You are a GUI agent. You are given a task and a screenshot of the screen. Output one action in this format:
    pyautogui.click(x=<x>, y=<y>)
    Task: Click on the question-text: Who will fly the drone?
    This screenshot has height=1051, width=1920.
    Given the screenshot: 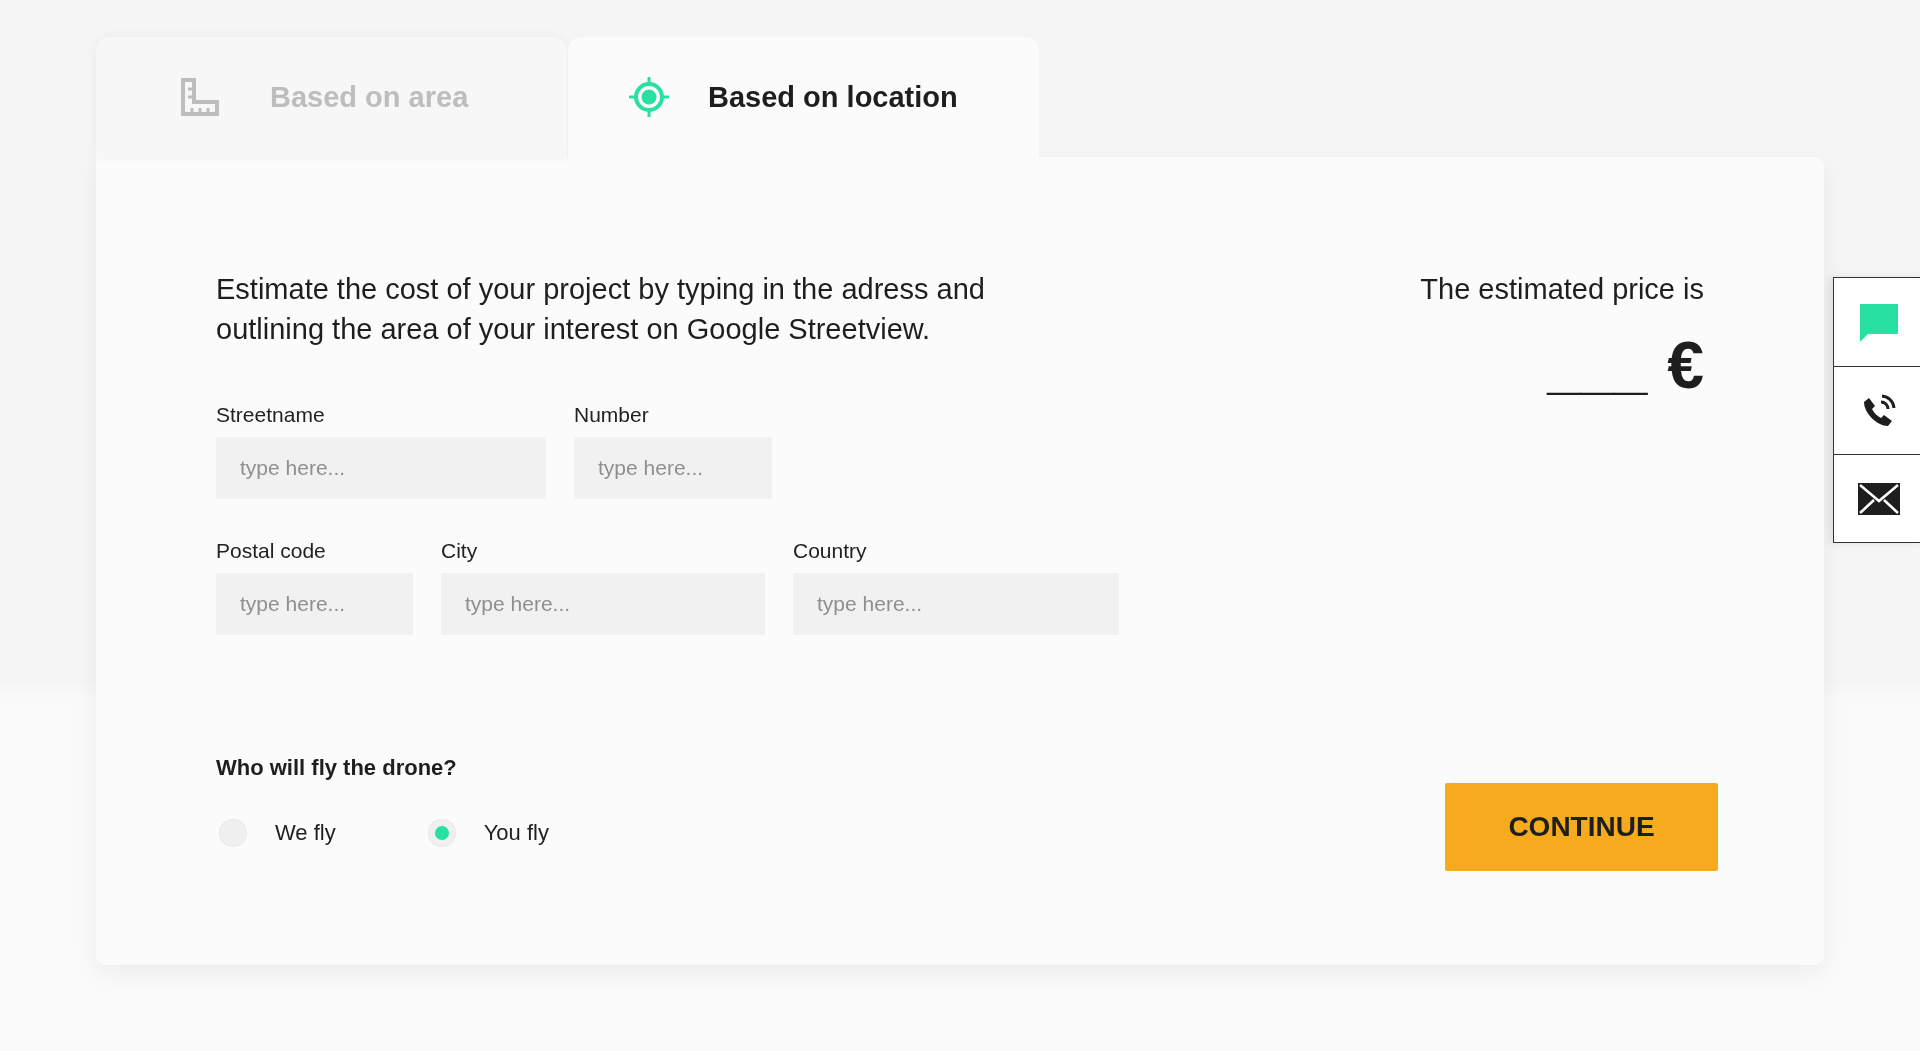 What is the action you would take?
    pyautogui.click(x=337, y=768)
    